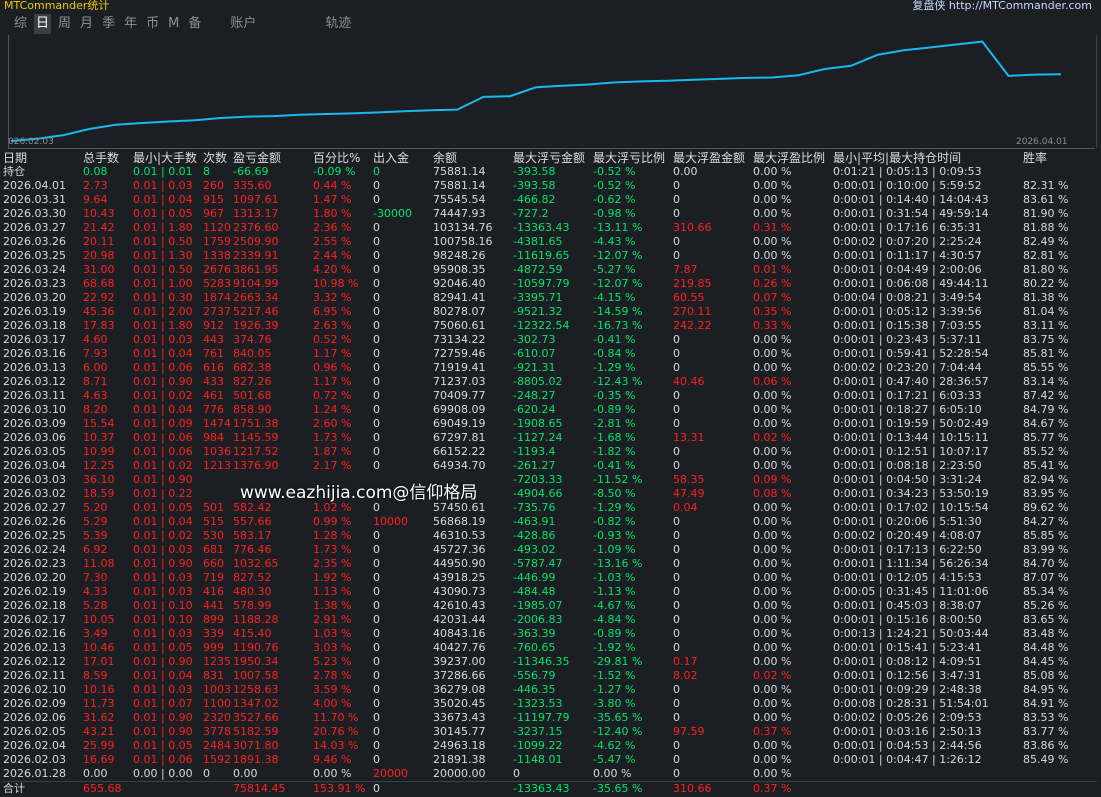  What do you see at coordinates (213, 563) in the screenshot?
I see `cell-3: 660` at bounding box center [213, 563].